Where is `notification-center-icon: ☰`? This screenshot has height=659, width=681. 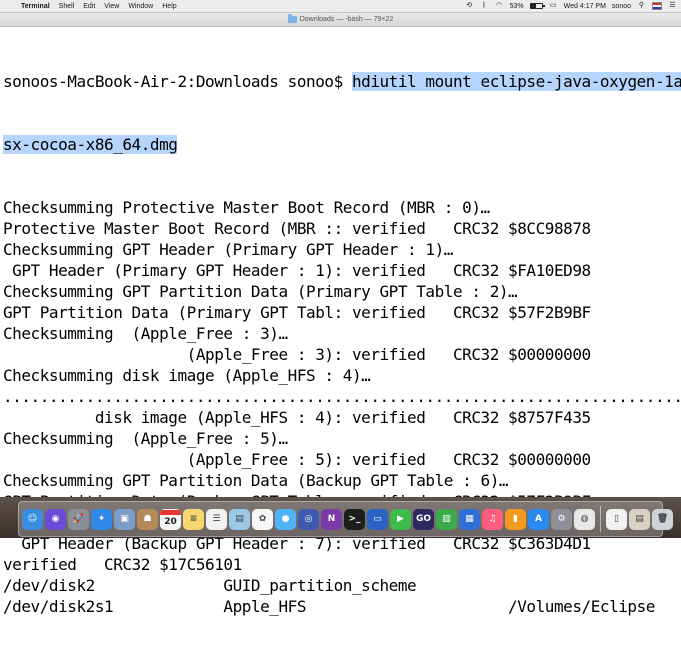
notification-center-icon: ☰ is located at coordinates (672, 6).